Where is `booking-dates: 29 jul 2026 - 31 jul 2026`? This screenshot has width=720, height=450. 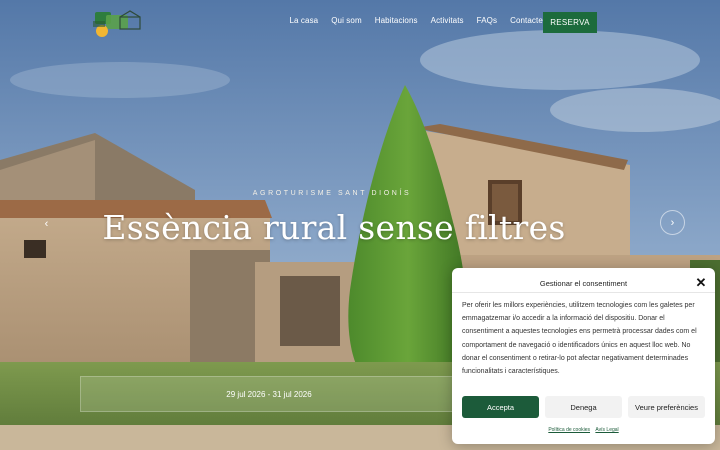 booking-dates: 29 jul 2026 - 31 jul 2026 is located at coordinates (269, 394).